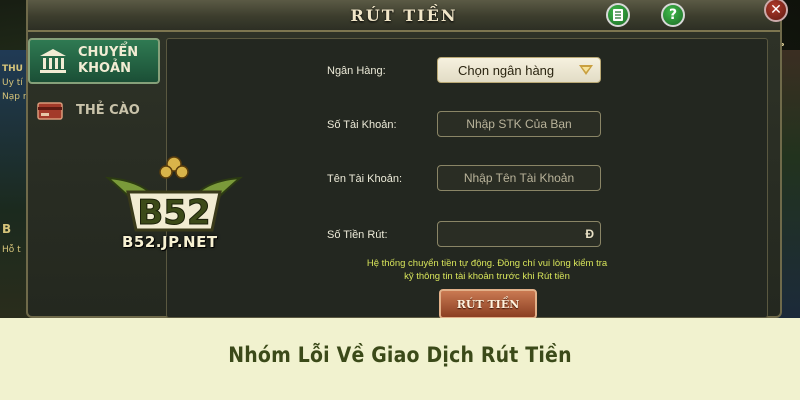  Describe the element at coordinates (506, 70) in the screenshot. I see `bank-select-value: Chọn ngân hàng` at that location.